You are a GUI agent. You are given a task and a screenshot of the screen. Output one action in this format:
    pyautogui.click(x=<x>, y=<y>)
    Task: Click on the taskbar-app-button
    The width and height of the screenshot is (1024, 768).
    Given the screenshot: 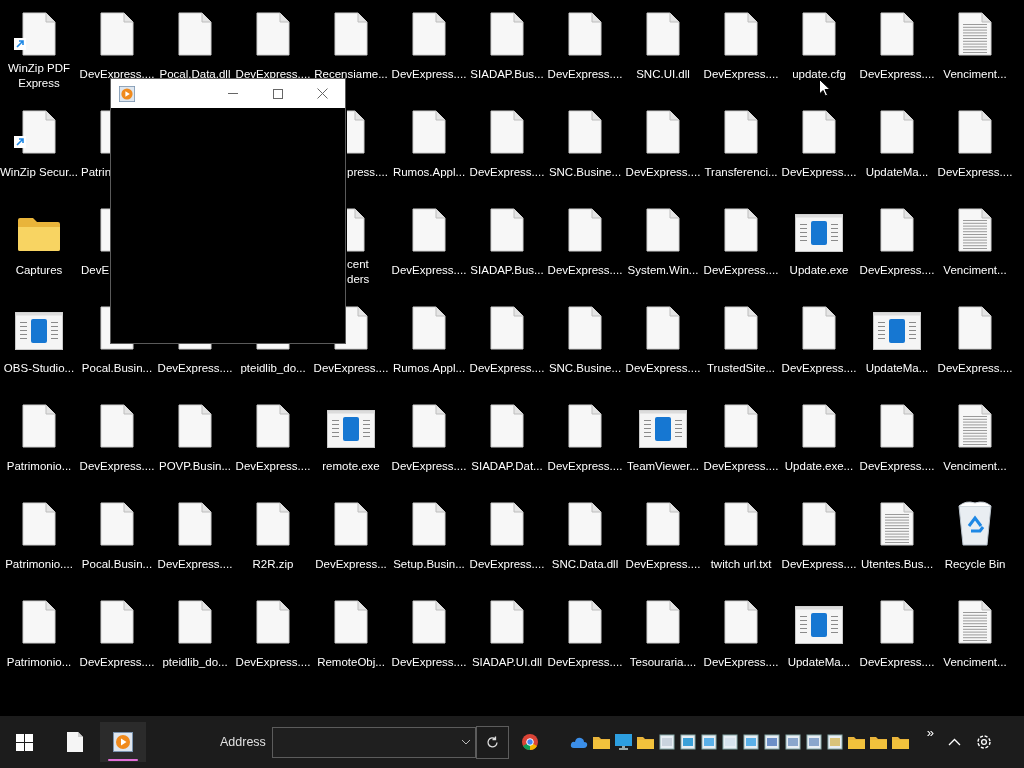 What is the action you would take?
    pyautogui.click(x=123, y=742)
    